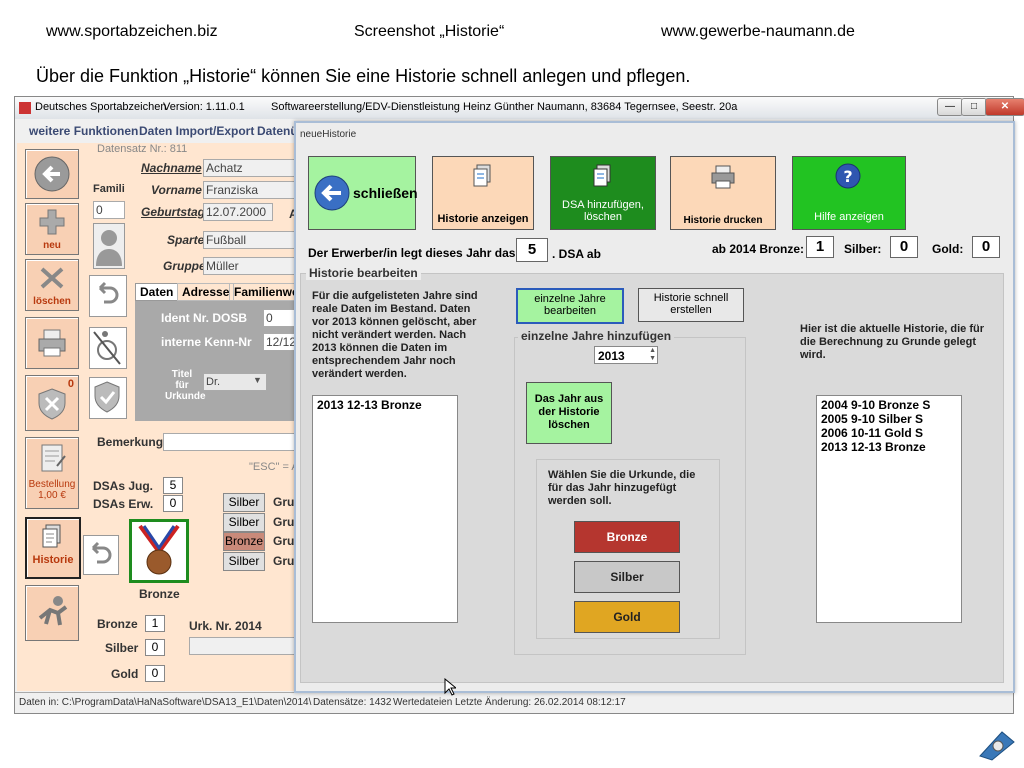 This screenshot has height=768, width=1024. Describe the element at coordinates (52, 174) in the screenshot. I see `back-button` at that location.